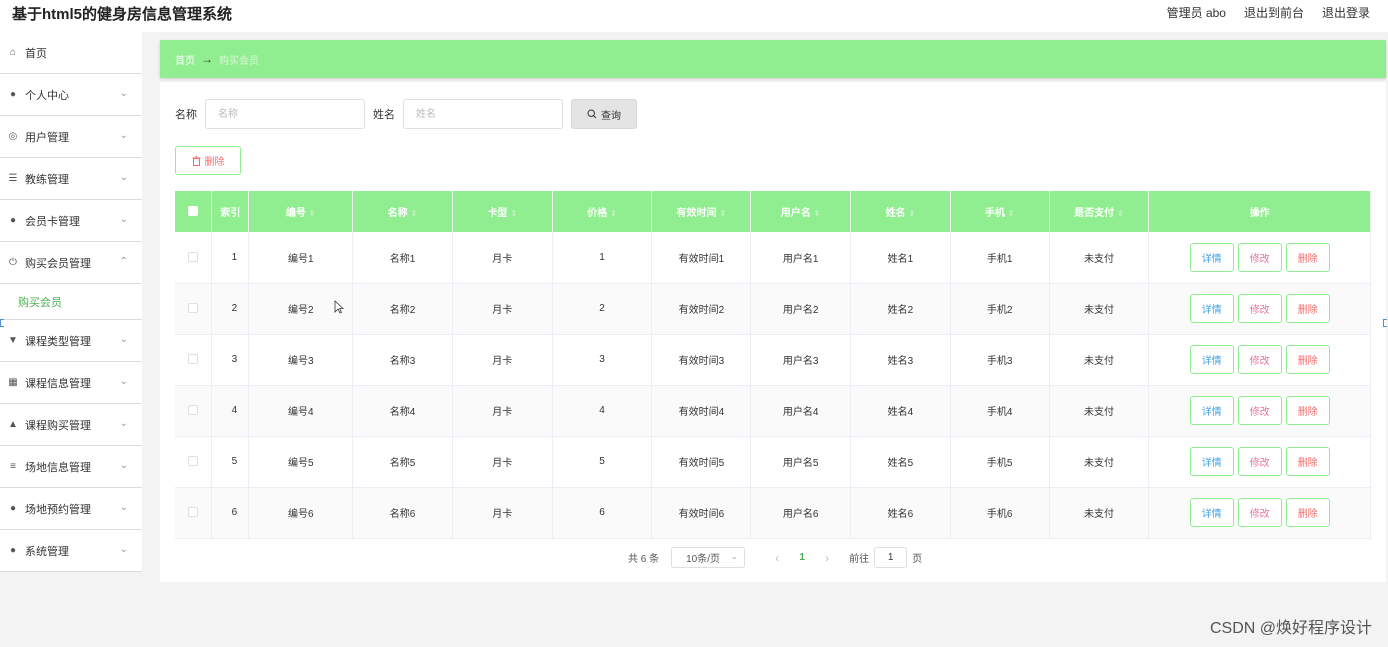 Image resolution: width=1388 pixels, height=647 pixels. I want to click on table-cell: 有效时间5, so click(701, 462).